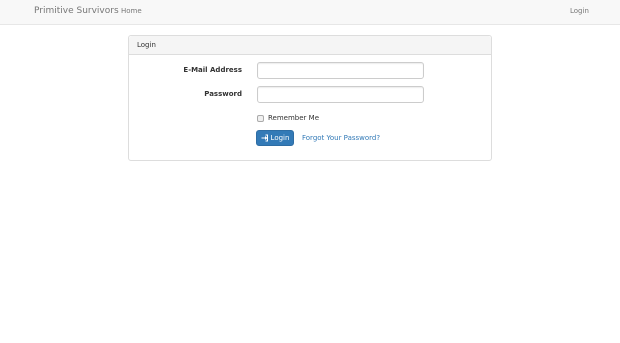  What do you see at coordinates (310, 45) in the screenshot?
I see `panel-heading: Login` at bounding box center [310, 45].